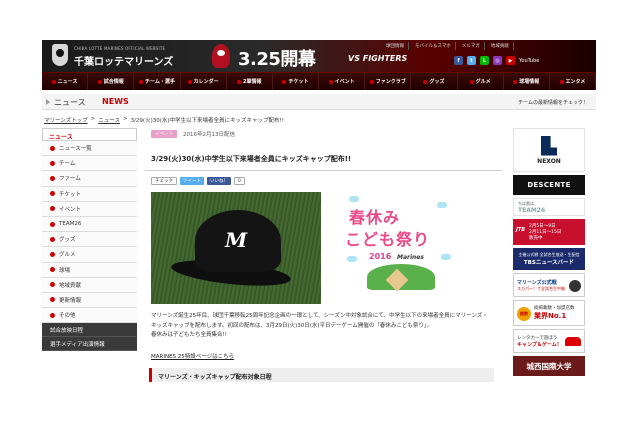 The height and width of the screenshot is (426, 640). Describe the element at coordinates (500, 46) in the screenshot. I see `util-link-community: 地域貢献` at that location.